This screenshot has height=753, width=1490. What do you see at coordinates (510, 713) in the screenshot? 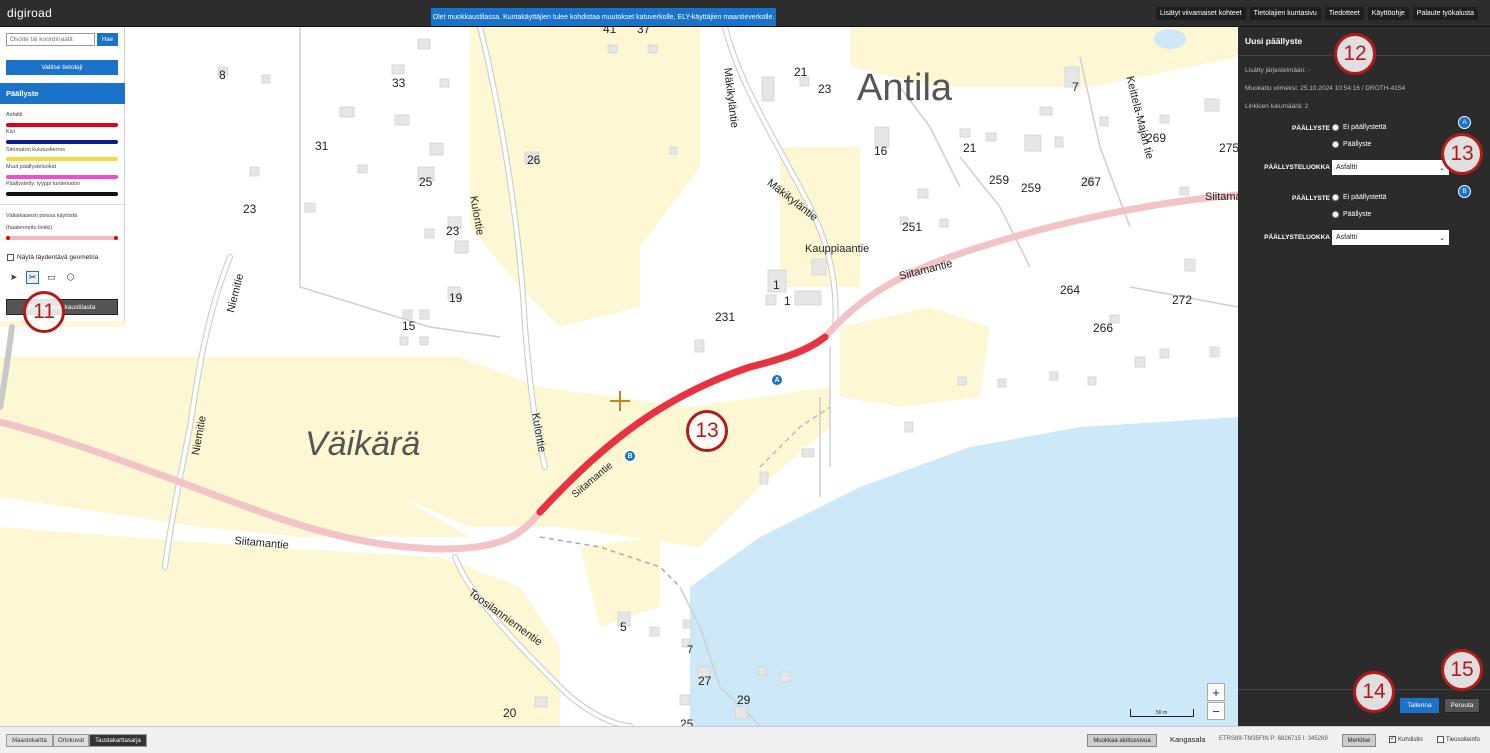
I see `house-number: 20` at bounding box center [510, 713].